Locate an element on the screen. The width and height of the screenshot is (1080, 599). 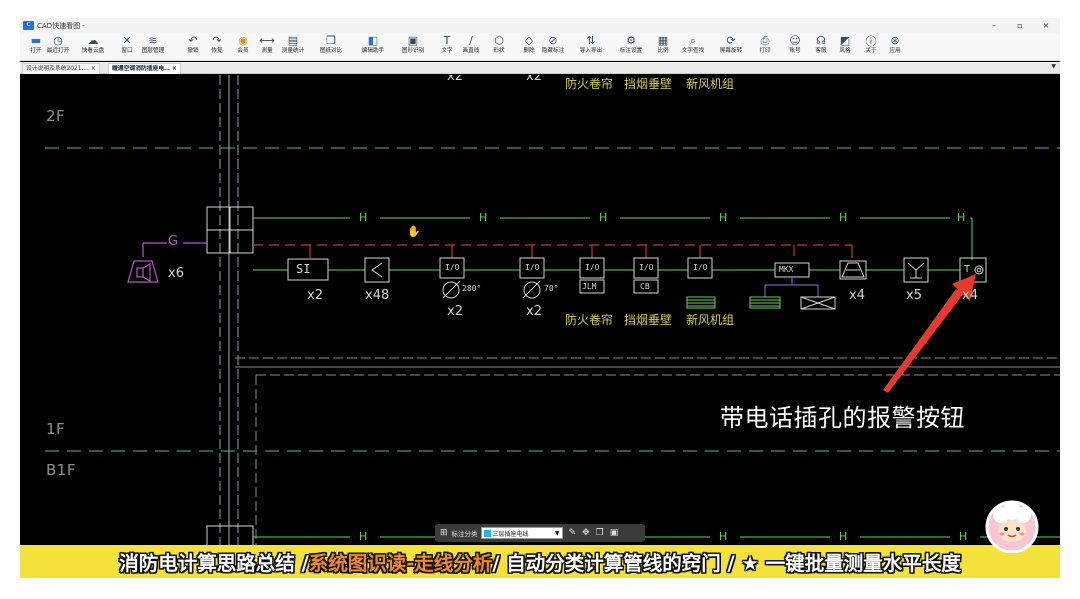
module-count: x48 is located at coordinates (377, 295).